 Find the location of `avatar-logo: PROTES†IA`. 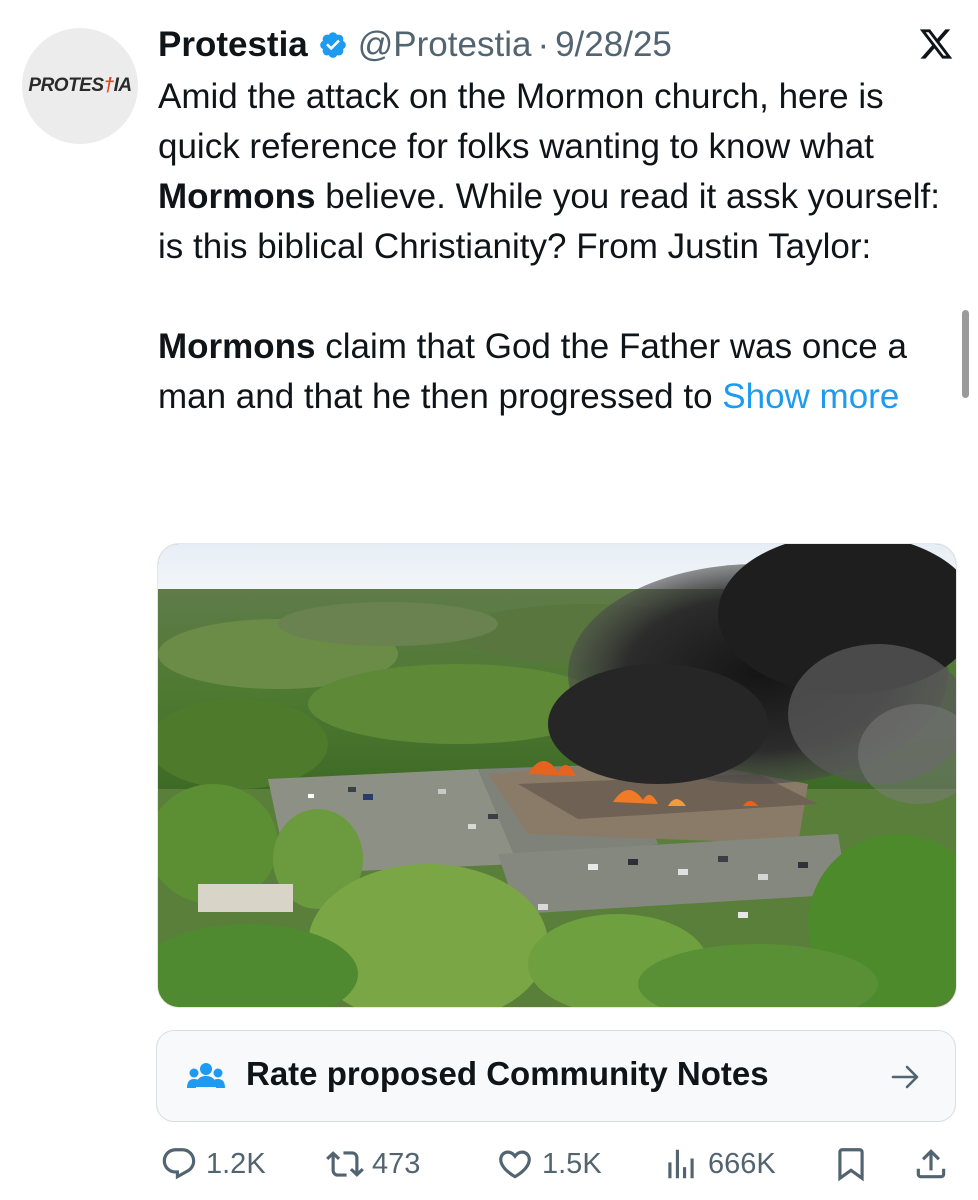

avatar-logo: PROTES†IA is located at coordinates (80, 85).